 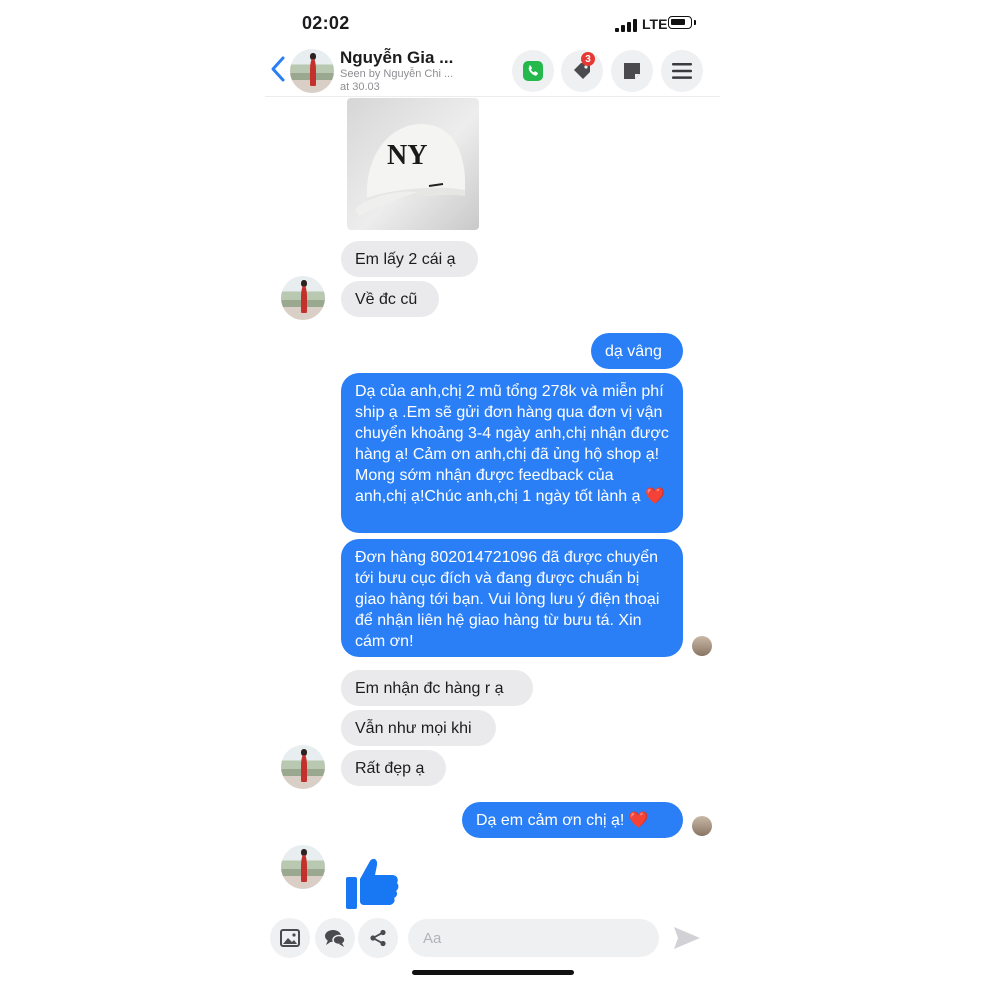 I want to click on home-indicator, so click(x=493, y=972).